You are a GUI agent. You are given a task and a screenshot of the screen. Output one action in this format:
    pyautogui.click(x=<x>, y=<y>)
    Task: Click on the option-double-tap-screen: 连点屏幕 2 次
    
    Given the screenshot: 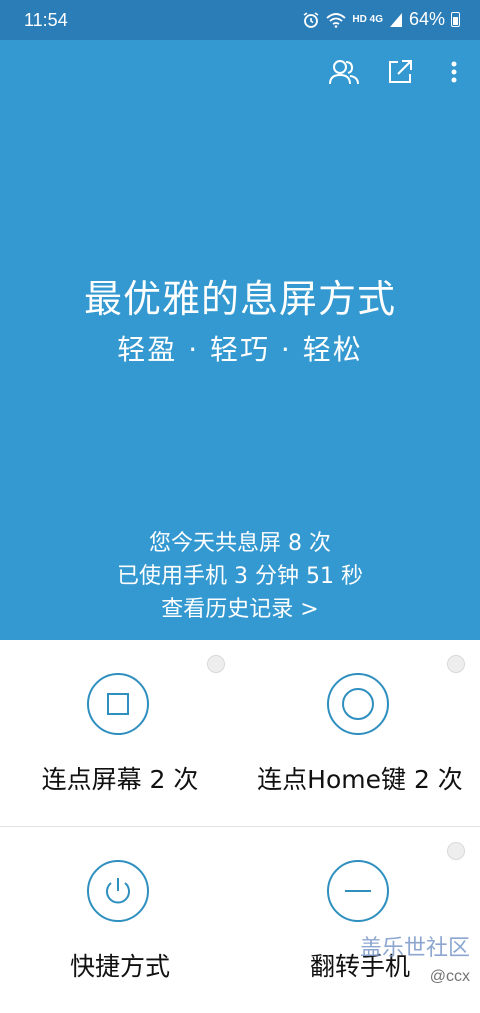 What is the action you would take?
    pyautogui.click(x=120, y=733)
    